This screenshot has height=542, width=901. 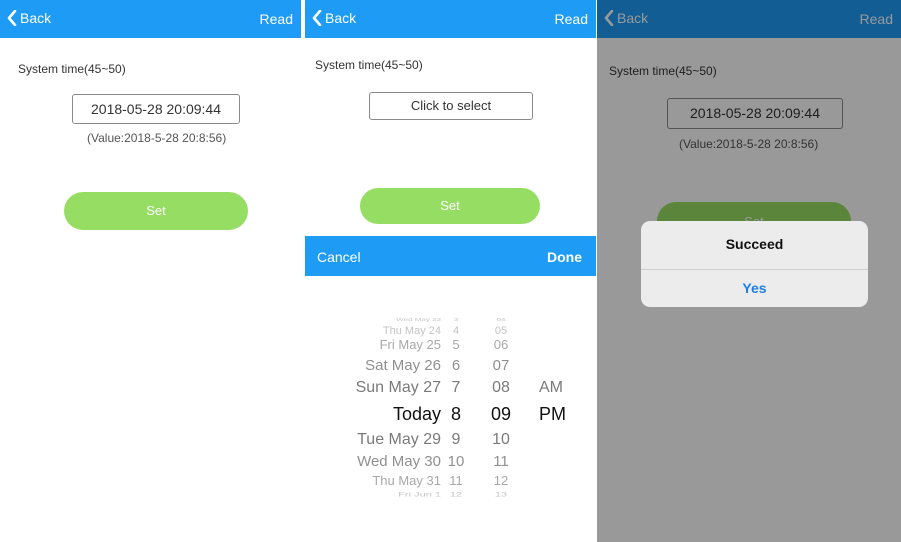 I want to click on wheel-date: Tue May 29, so click(x=399, y=439).